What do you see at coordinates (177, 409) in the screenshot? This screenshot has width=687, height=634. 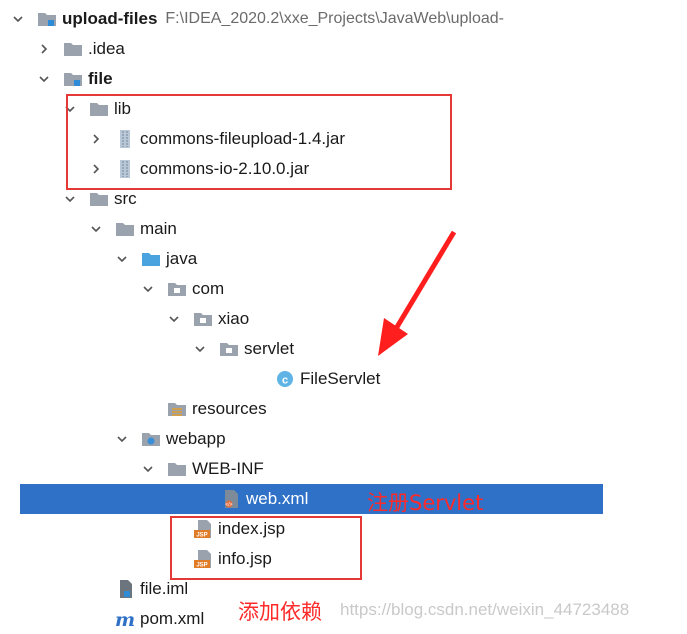 I see `resources-folder-icon` at bounding box center [177, 409].